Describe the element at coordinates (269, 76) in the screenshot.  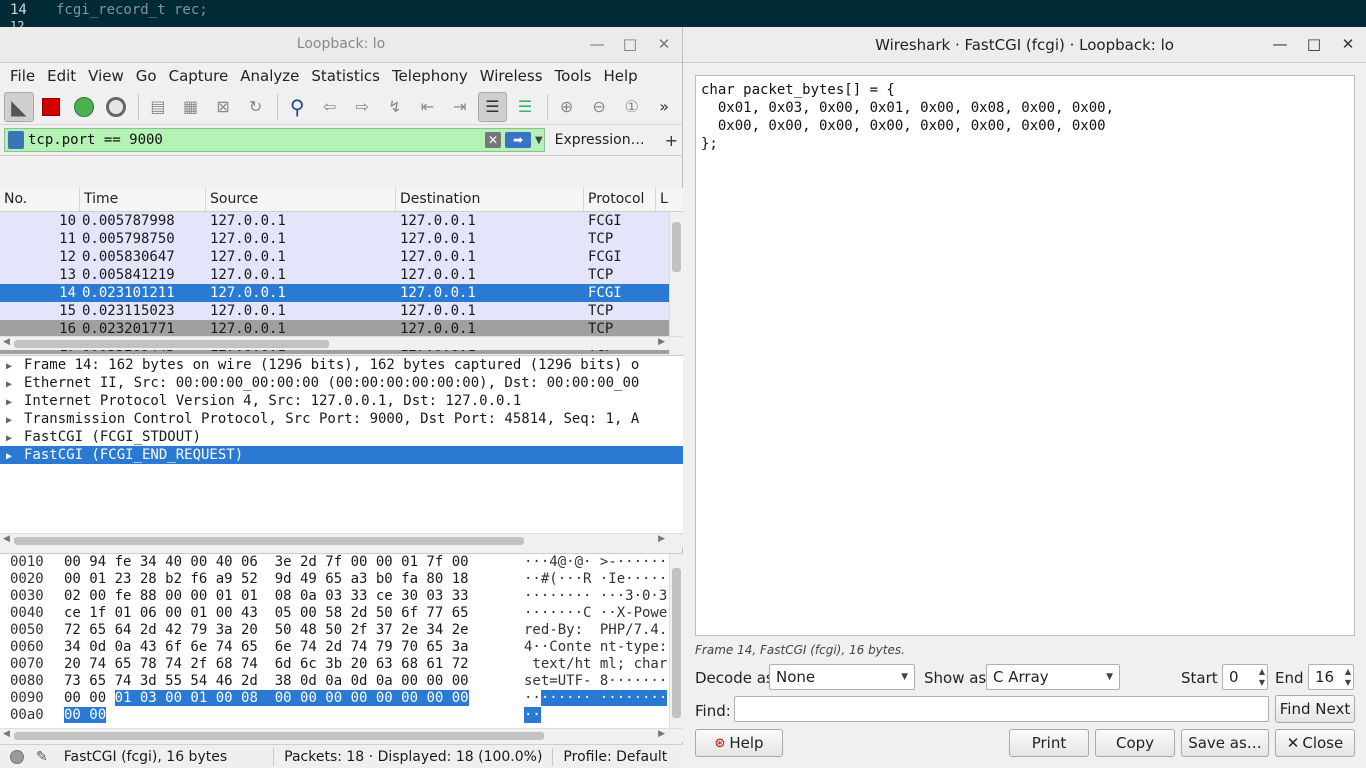
I see `menu-analyze: Analyze` at that location.